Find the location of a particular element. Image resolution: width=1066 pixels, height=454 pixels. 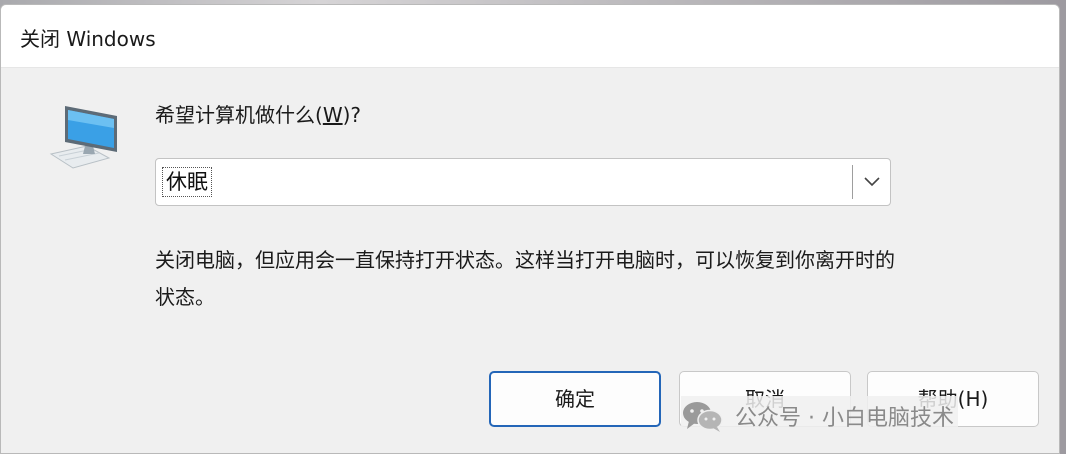

watermark-text: 公众号 · 小白电脑技术 is located at coordinates (844, 418).